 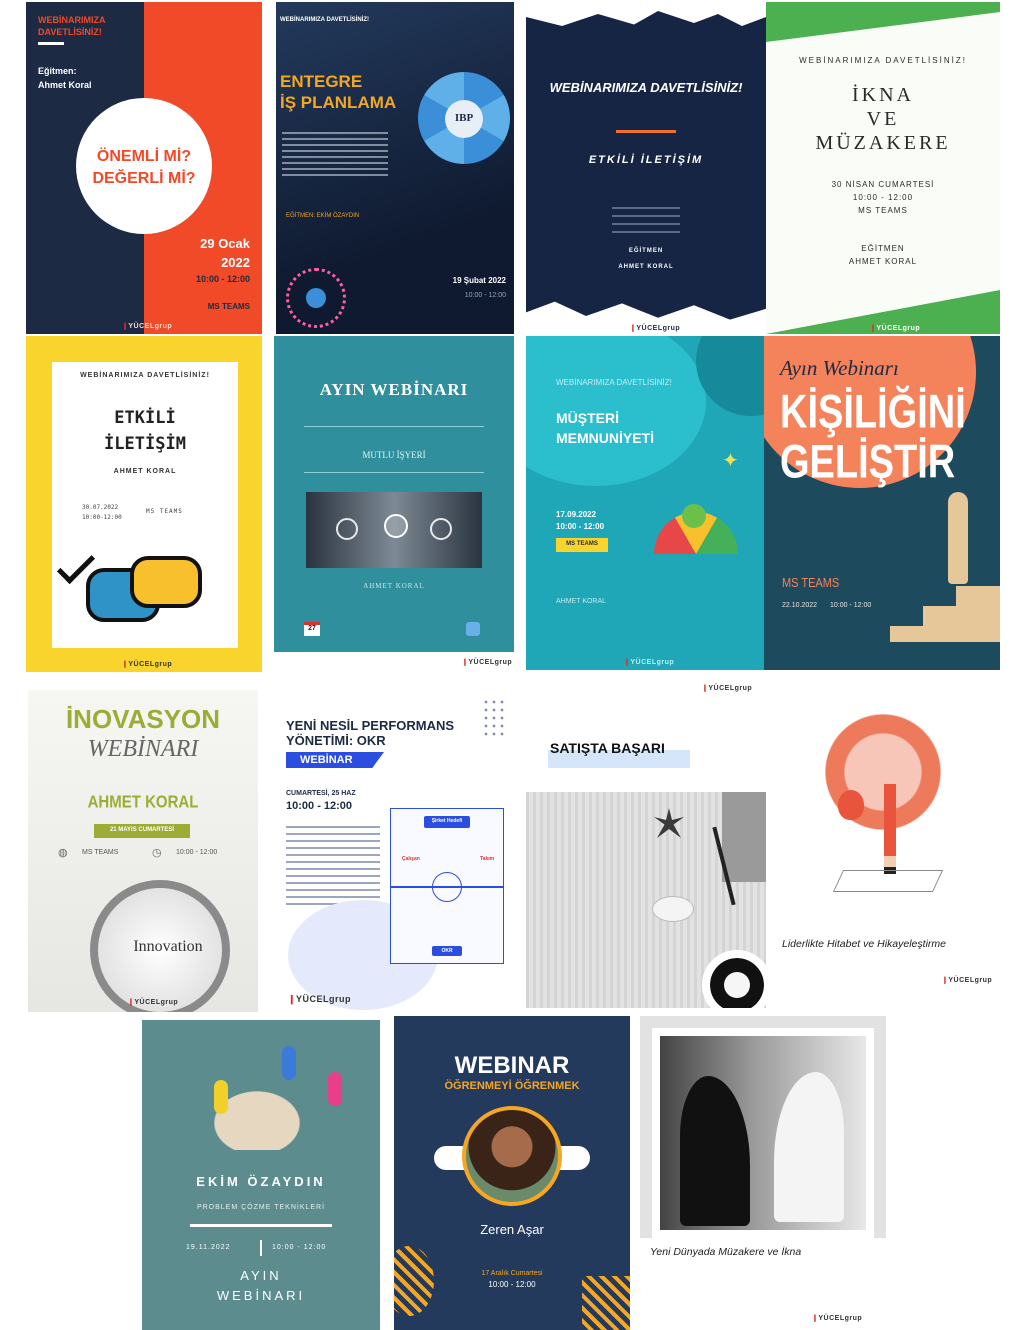 I want to click on p4-title2: VE, so click(x=883, y=119).